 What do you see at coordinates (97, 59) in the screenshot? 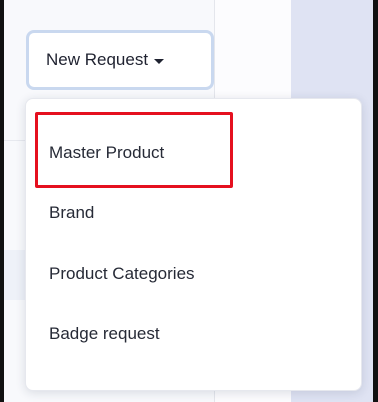
I see `new-request-label: New Request` at bounding box center [97, 59].